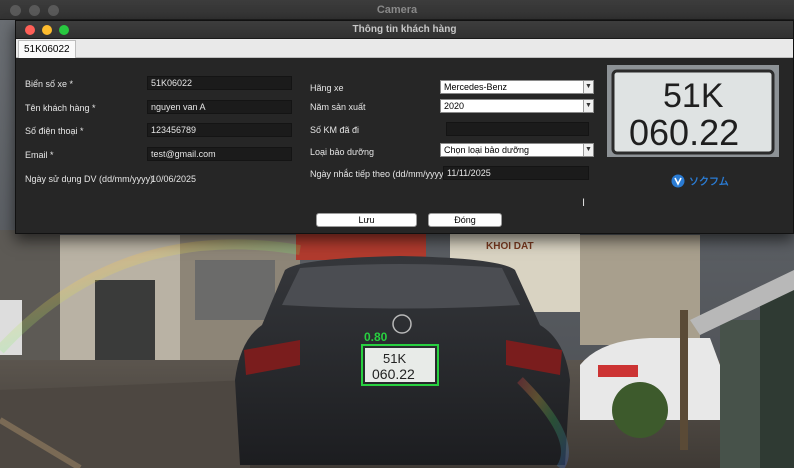 This screenshot has height=468, width=794. What do you see at coordinates (366, 220) in the screenshot?
I see `save-button: Lưu` at bounding box center [366, 220].